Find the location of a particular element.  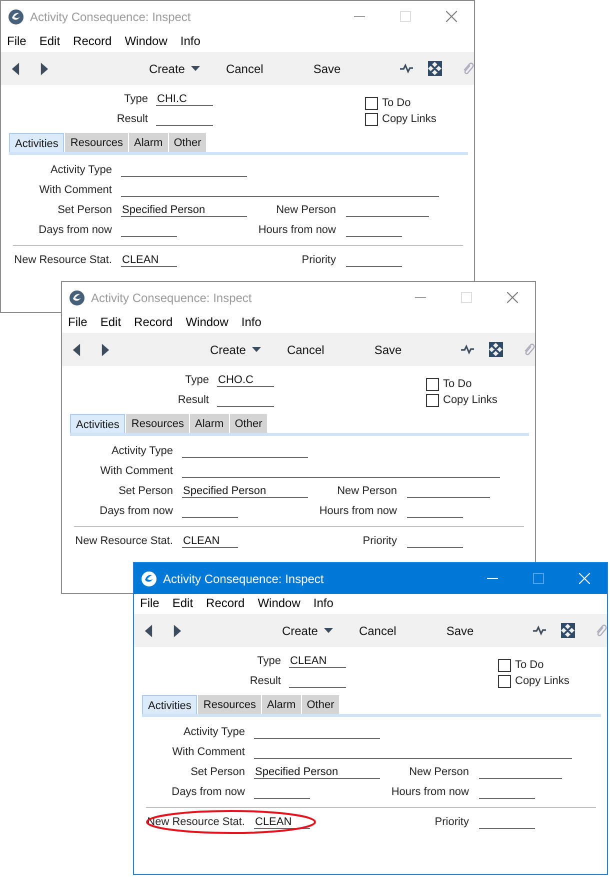

input-field: CHO.C is located at coordinates (245, 380).